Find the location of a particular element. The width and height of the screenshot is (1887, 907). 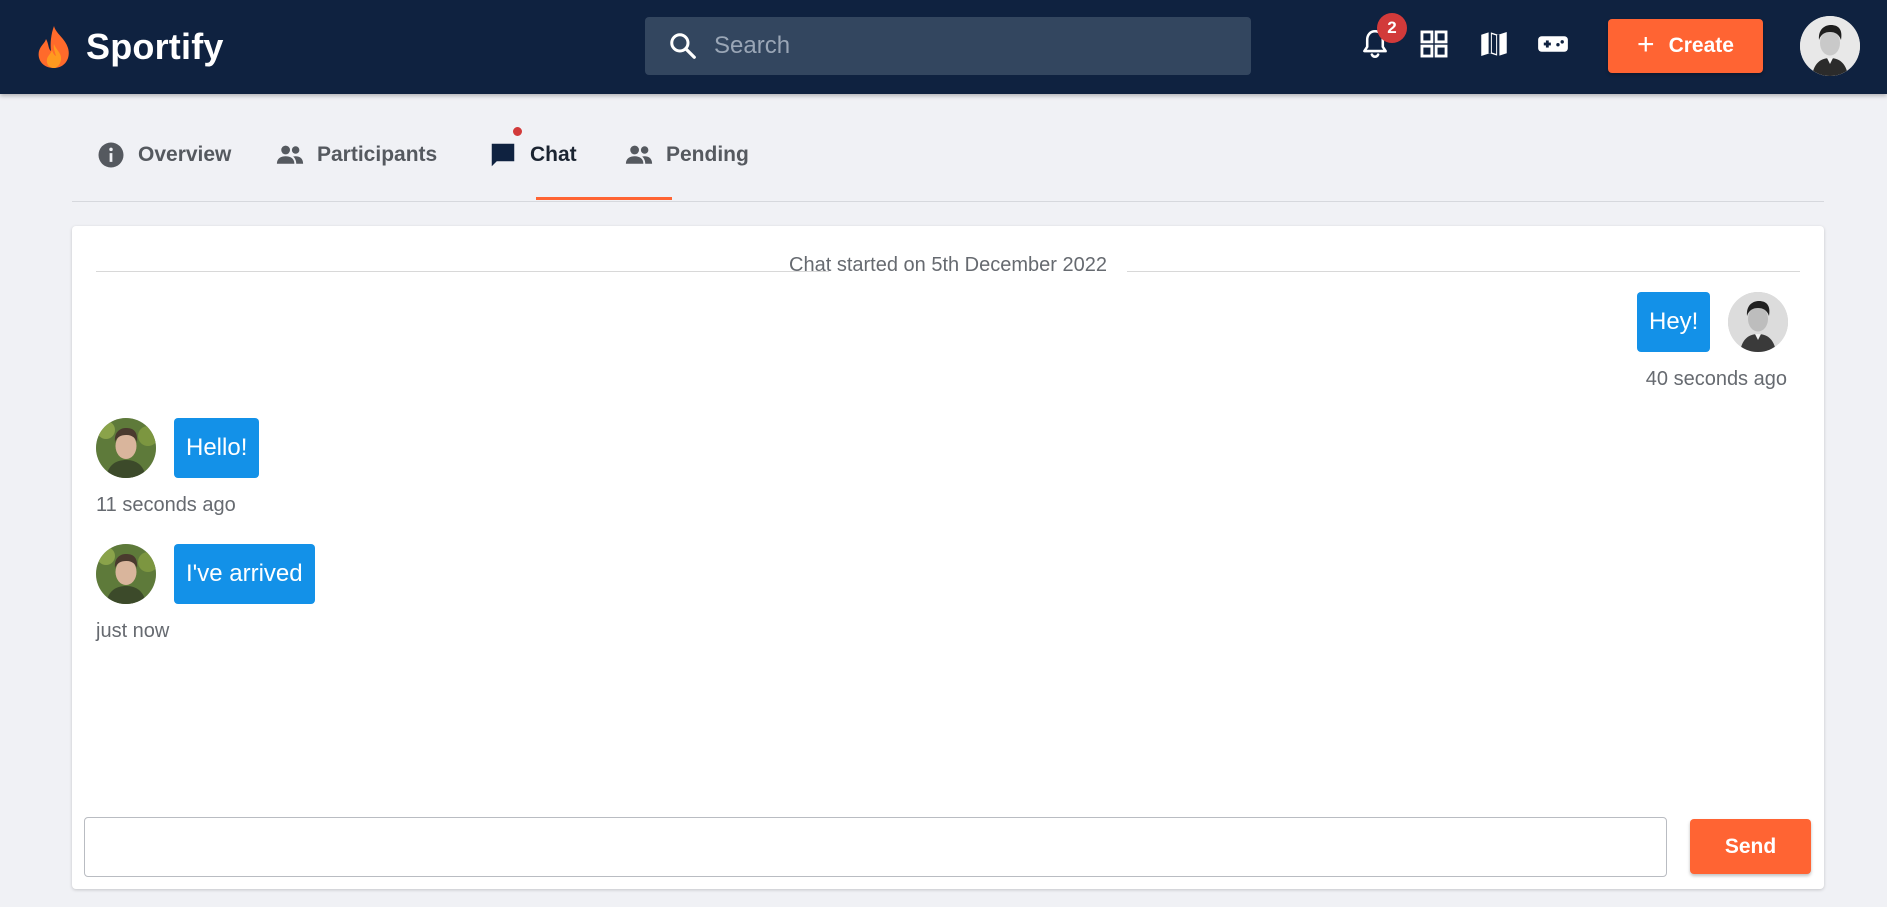

send-button: Send is located at coordinates (1750, 846).